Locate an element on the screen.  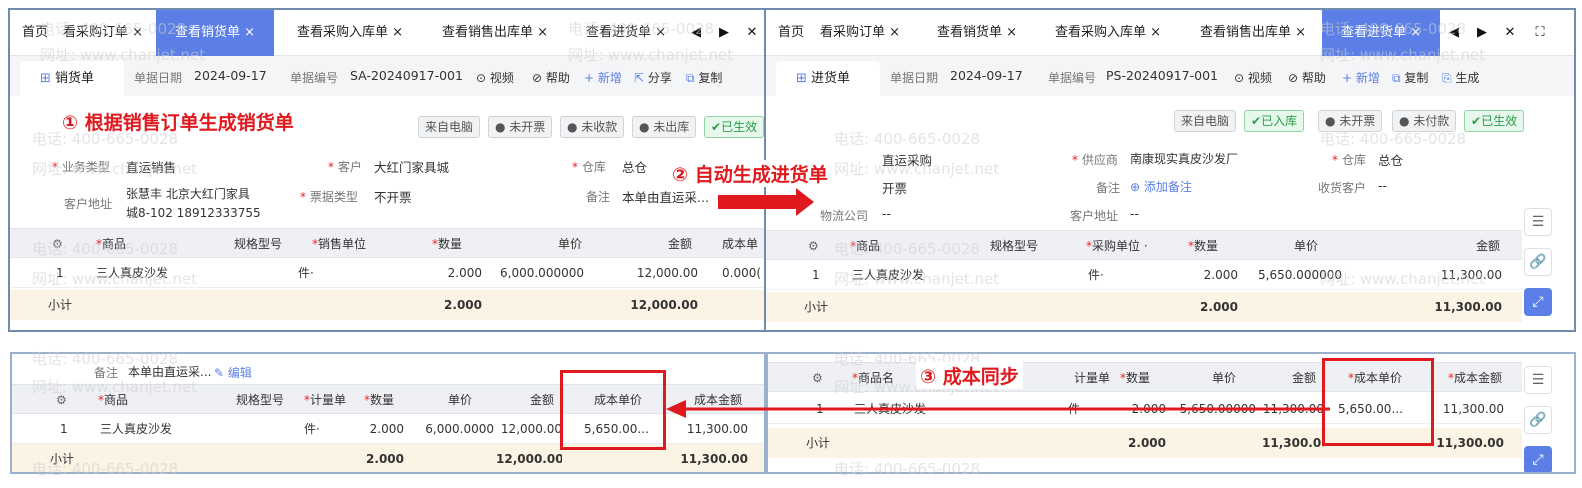
arrow-right-icon is located at coordinates (766, 202).